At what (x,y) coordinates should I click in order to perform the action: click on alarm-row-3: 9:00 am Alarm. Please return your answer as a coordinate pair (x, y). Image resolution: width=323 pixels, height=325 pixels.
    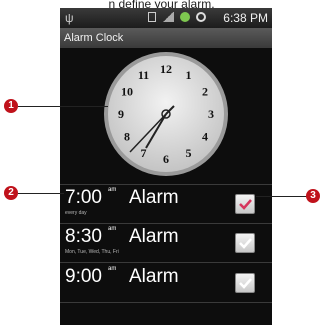
    Looking at the image, I should click on (166, 283).